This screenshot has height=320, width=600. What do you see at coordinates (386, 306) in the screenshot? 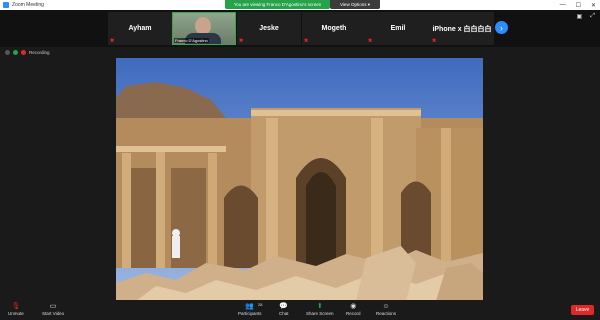
I see `reactions-icon: ☺` at bounding box center [386, 306].